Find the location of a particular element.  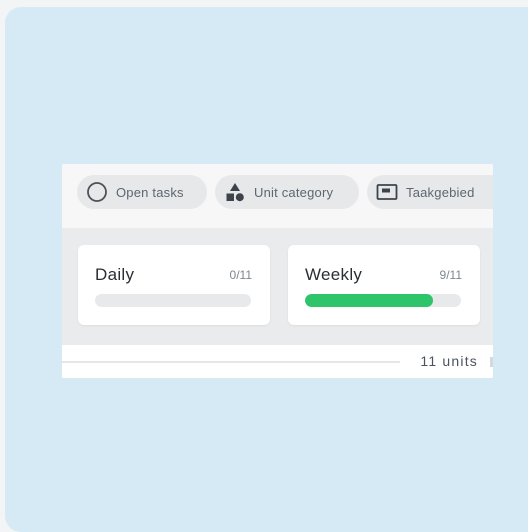

units-footer: 11 units is located at coordinates (277, 361).